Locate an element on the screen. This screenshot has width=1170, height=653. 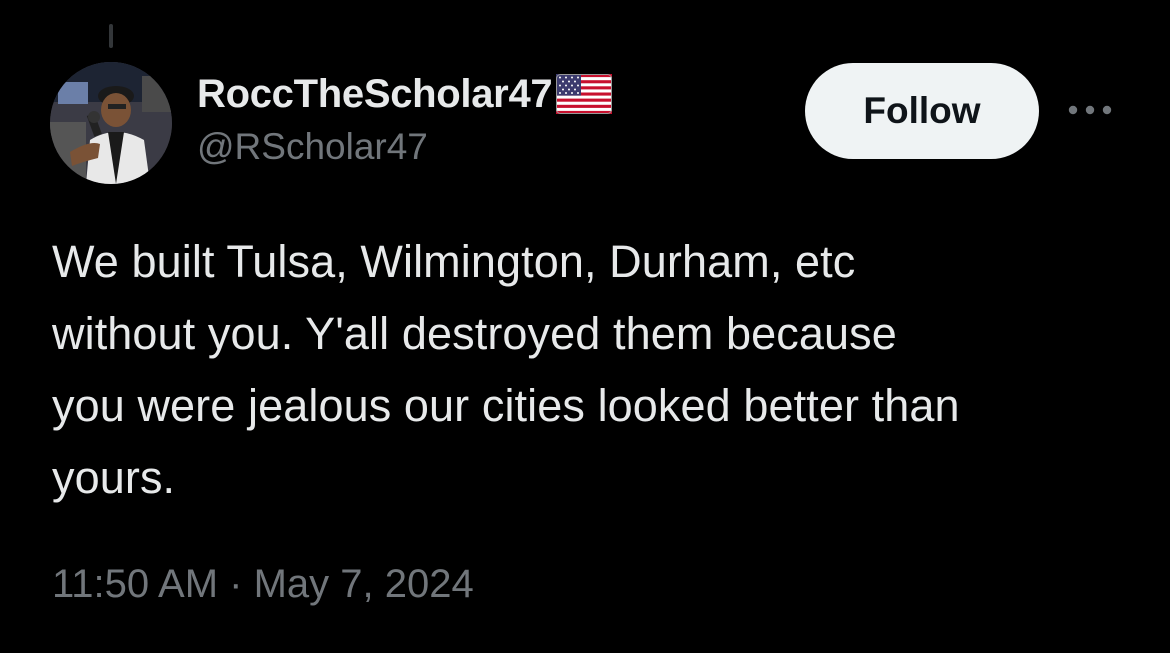
user-handle: @RScholar47 is located at coordinates (404, 147).